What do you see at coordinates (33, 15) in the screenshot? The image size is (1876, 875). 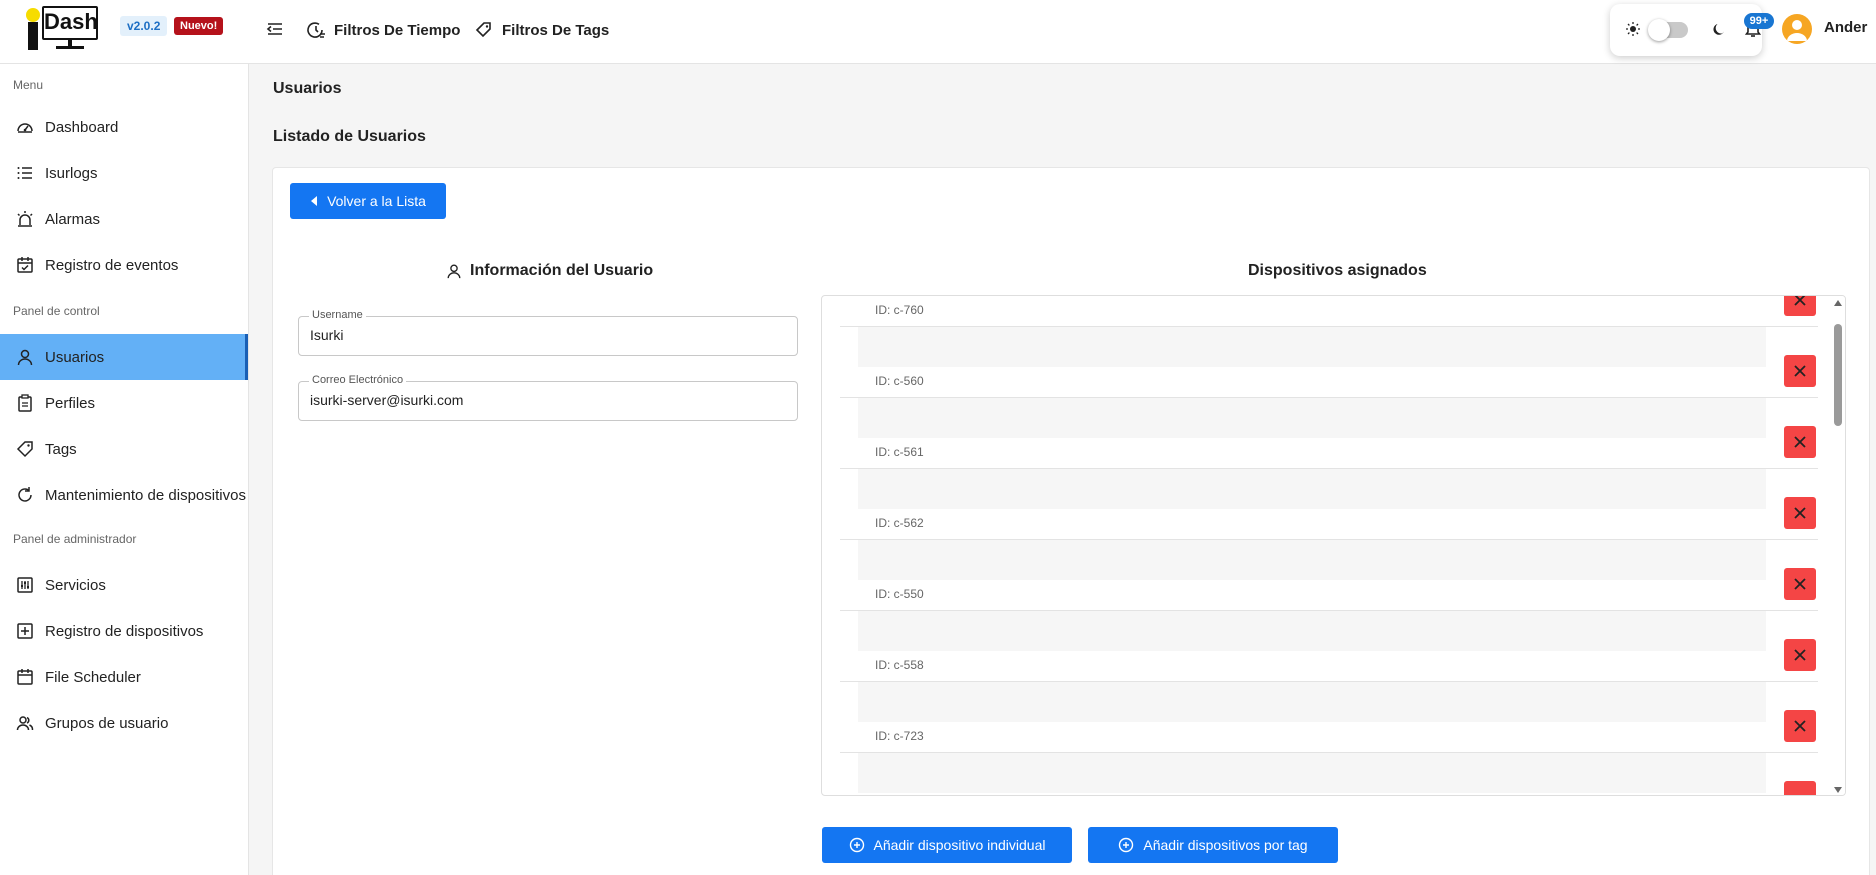 I see `logo-dot` at bounding box center [33, 15].